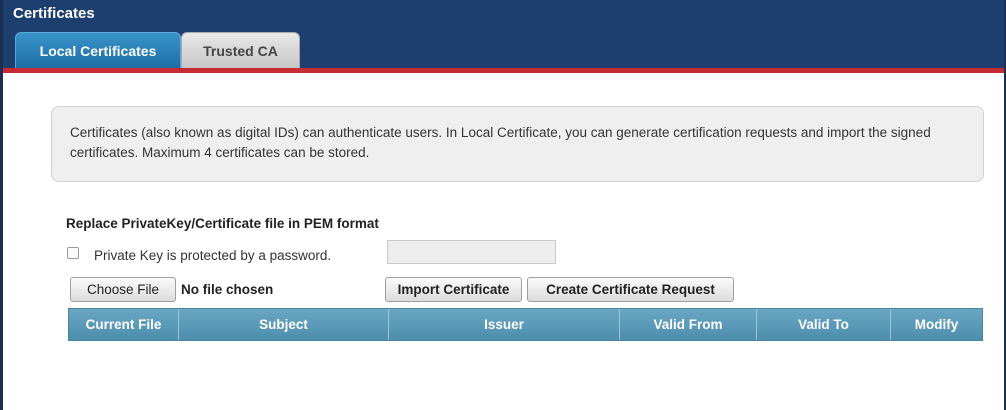 The width and height of the screenshot is (1006, 410). I want to click on page-title: Certificates, so click(54, 13).